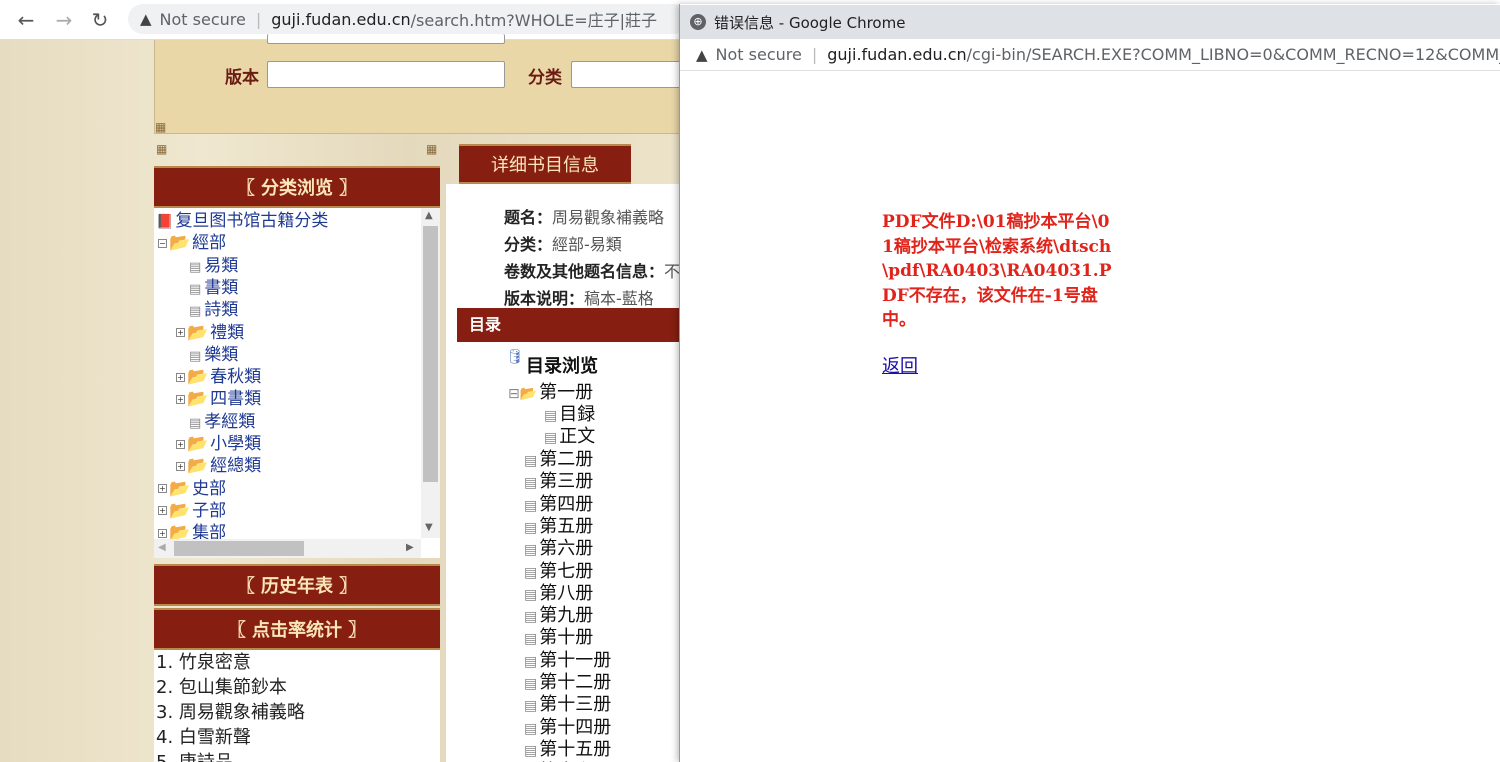 The image size is (1500, 762). What do you see at coordinates (218, 377) in the screenshot?
I see `tree-node: + 📂 春秋類` at bounding box center [218, 377].